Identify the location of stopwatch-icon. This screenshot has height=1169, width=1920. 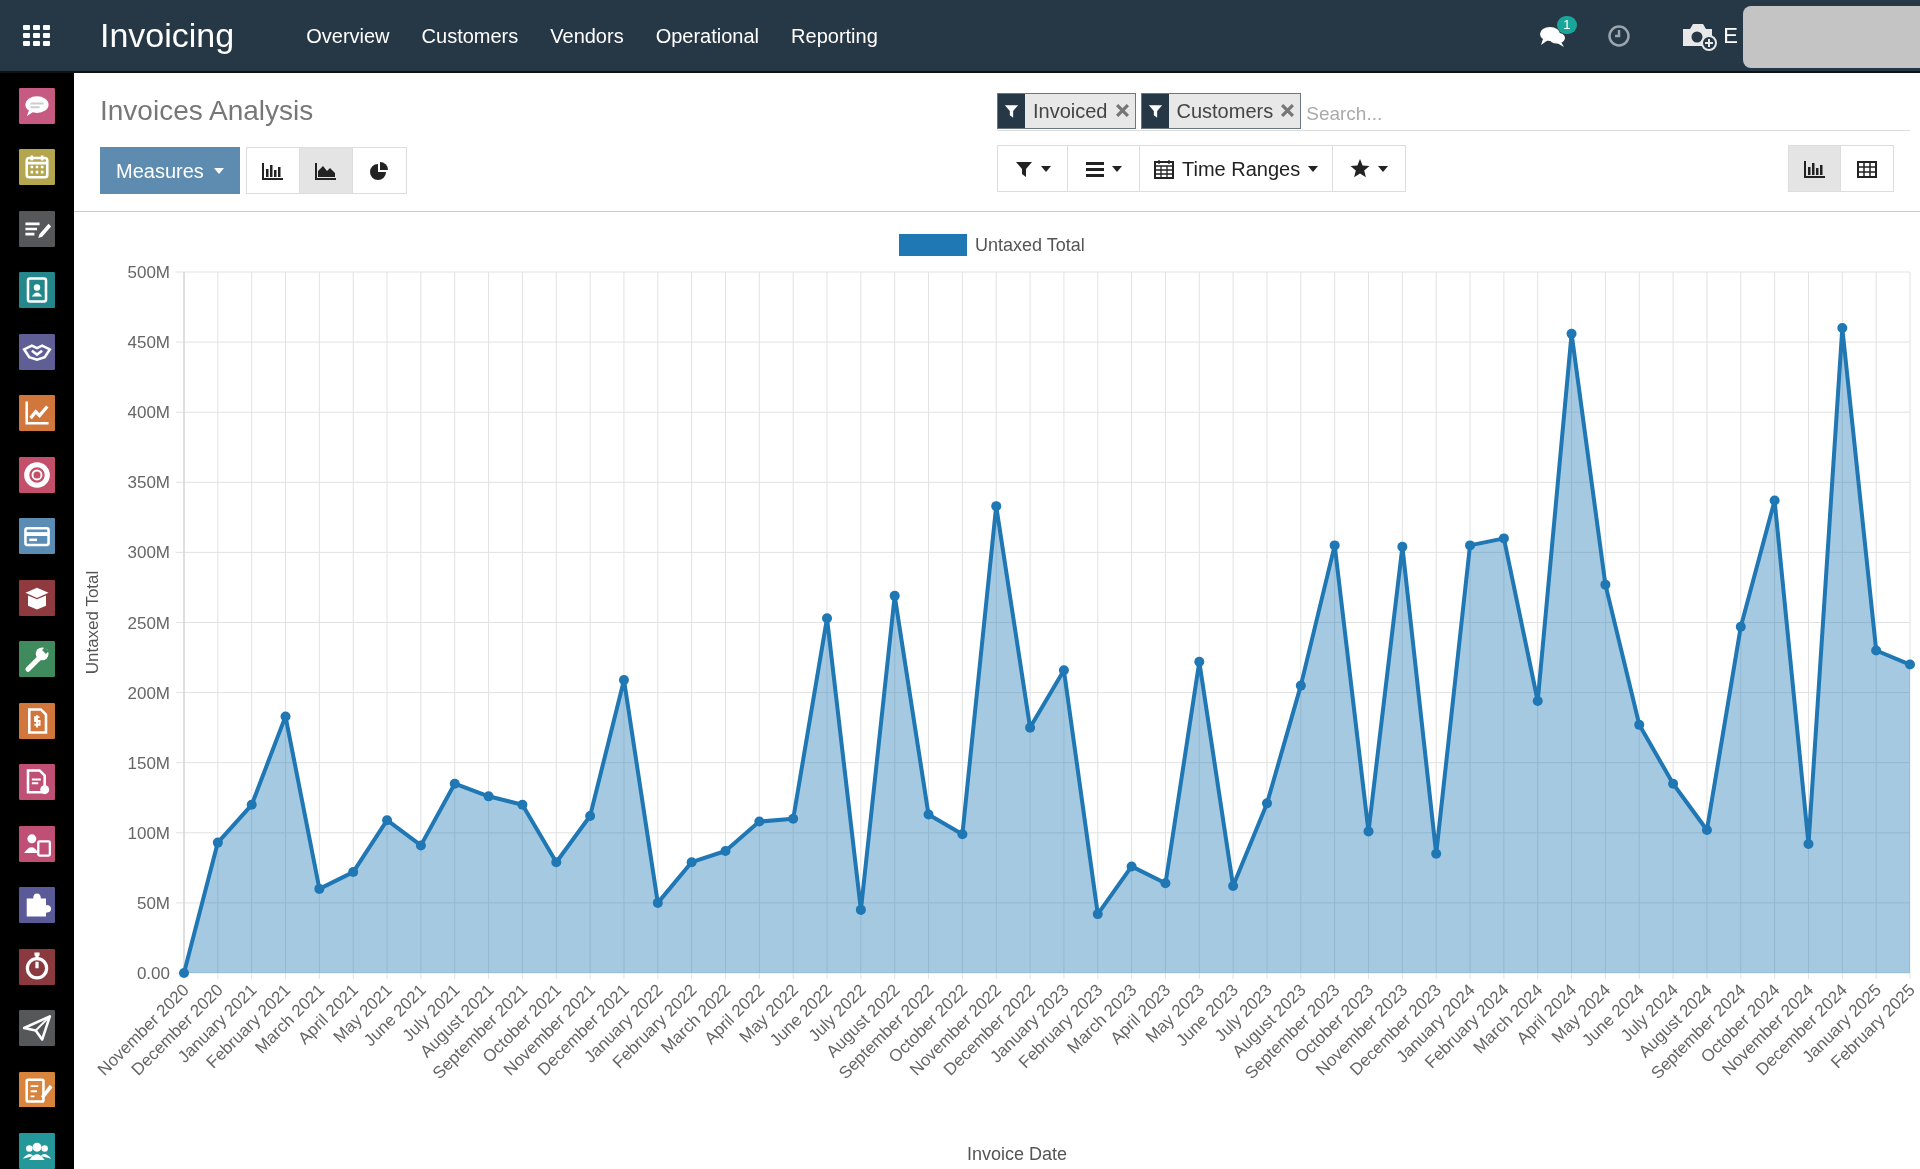
(37, 966).